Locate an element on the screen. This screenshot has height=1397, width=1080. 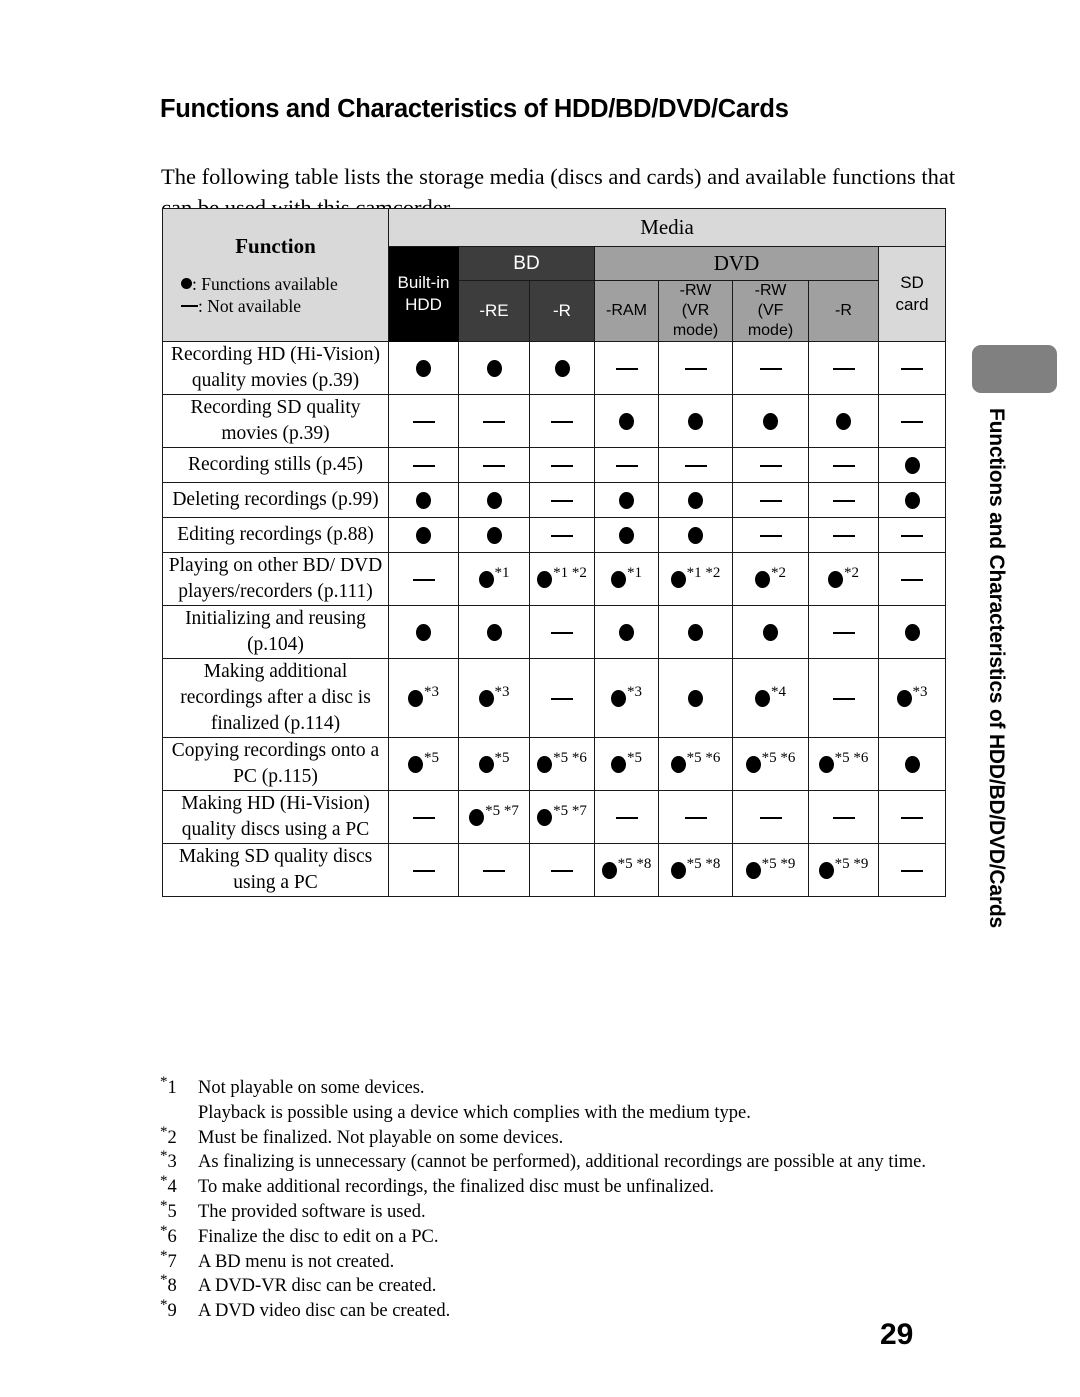
function-name-cell: Recording stills (p.45) is located at coordinates (275, 465).